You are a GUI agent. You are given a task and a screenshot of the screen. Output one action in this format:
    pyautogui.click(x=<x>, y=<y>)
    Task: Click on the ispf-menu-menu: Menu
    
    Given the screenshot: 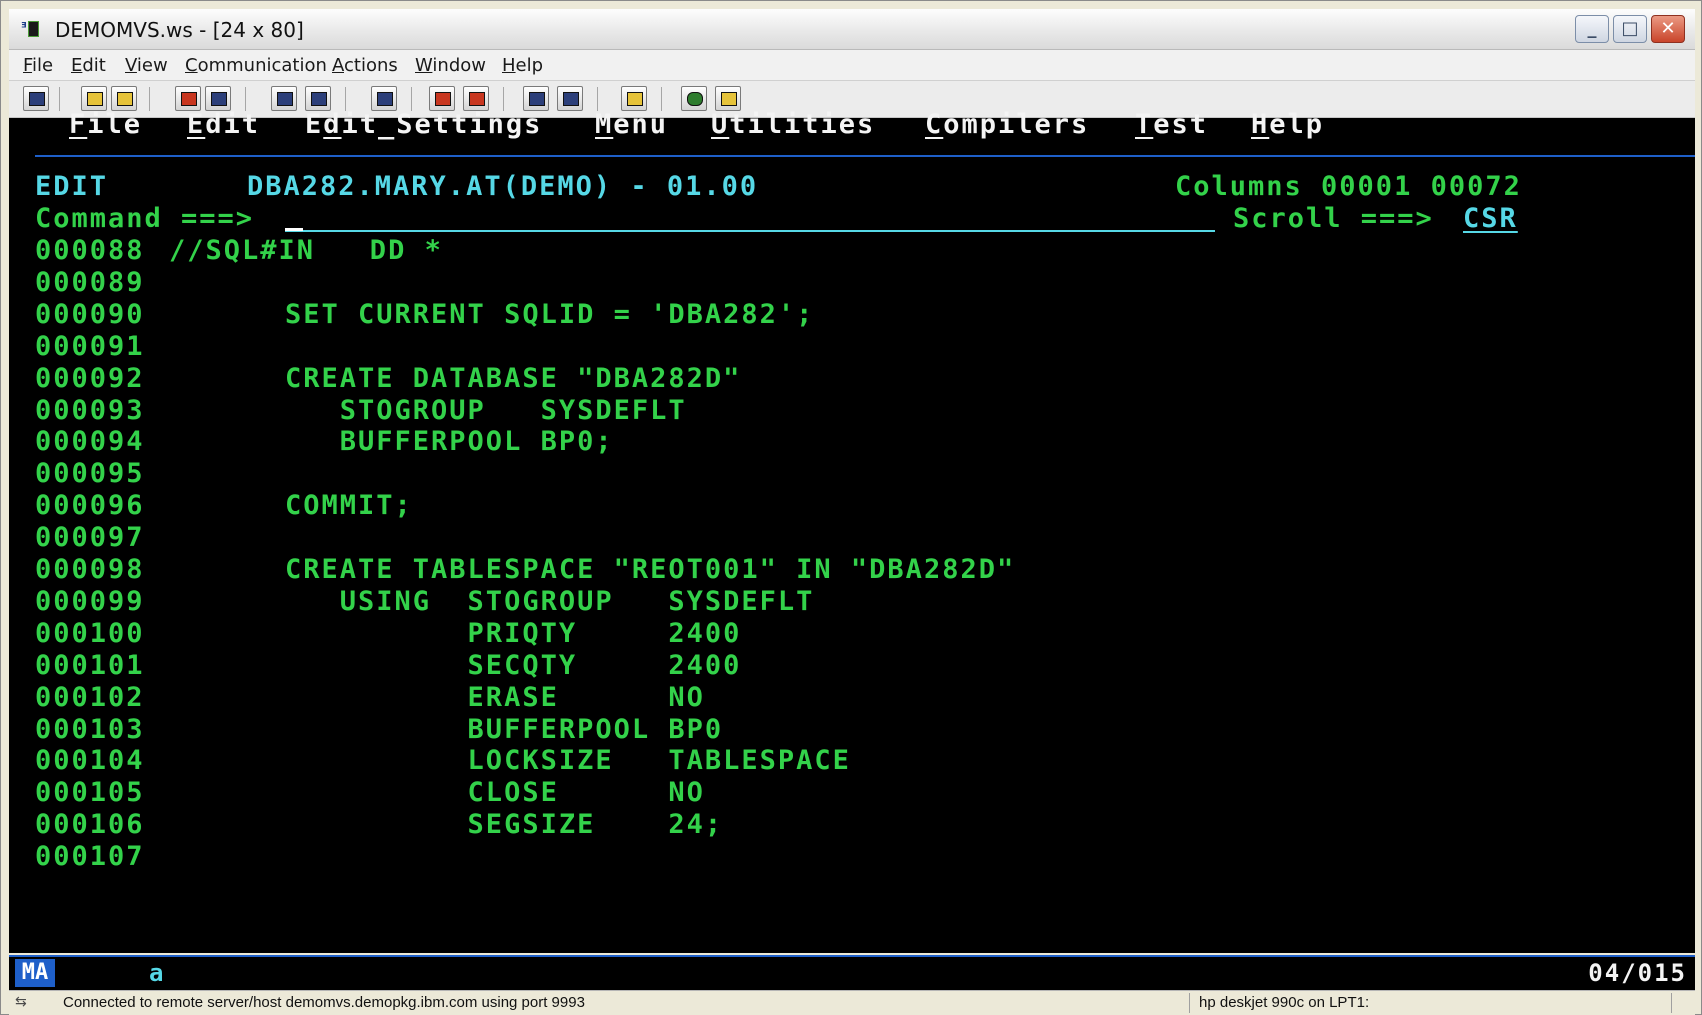 What is the action you would take?
    pyautogui.click(x=631, y=125)
    